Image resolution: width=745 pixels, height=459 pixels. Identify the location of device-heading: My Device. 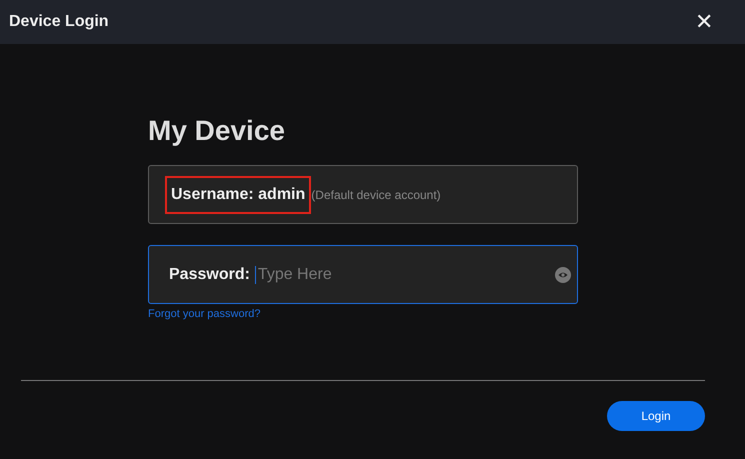
(217, 131).